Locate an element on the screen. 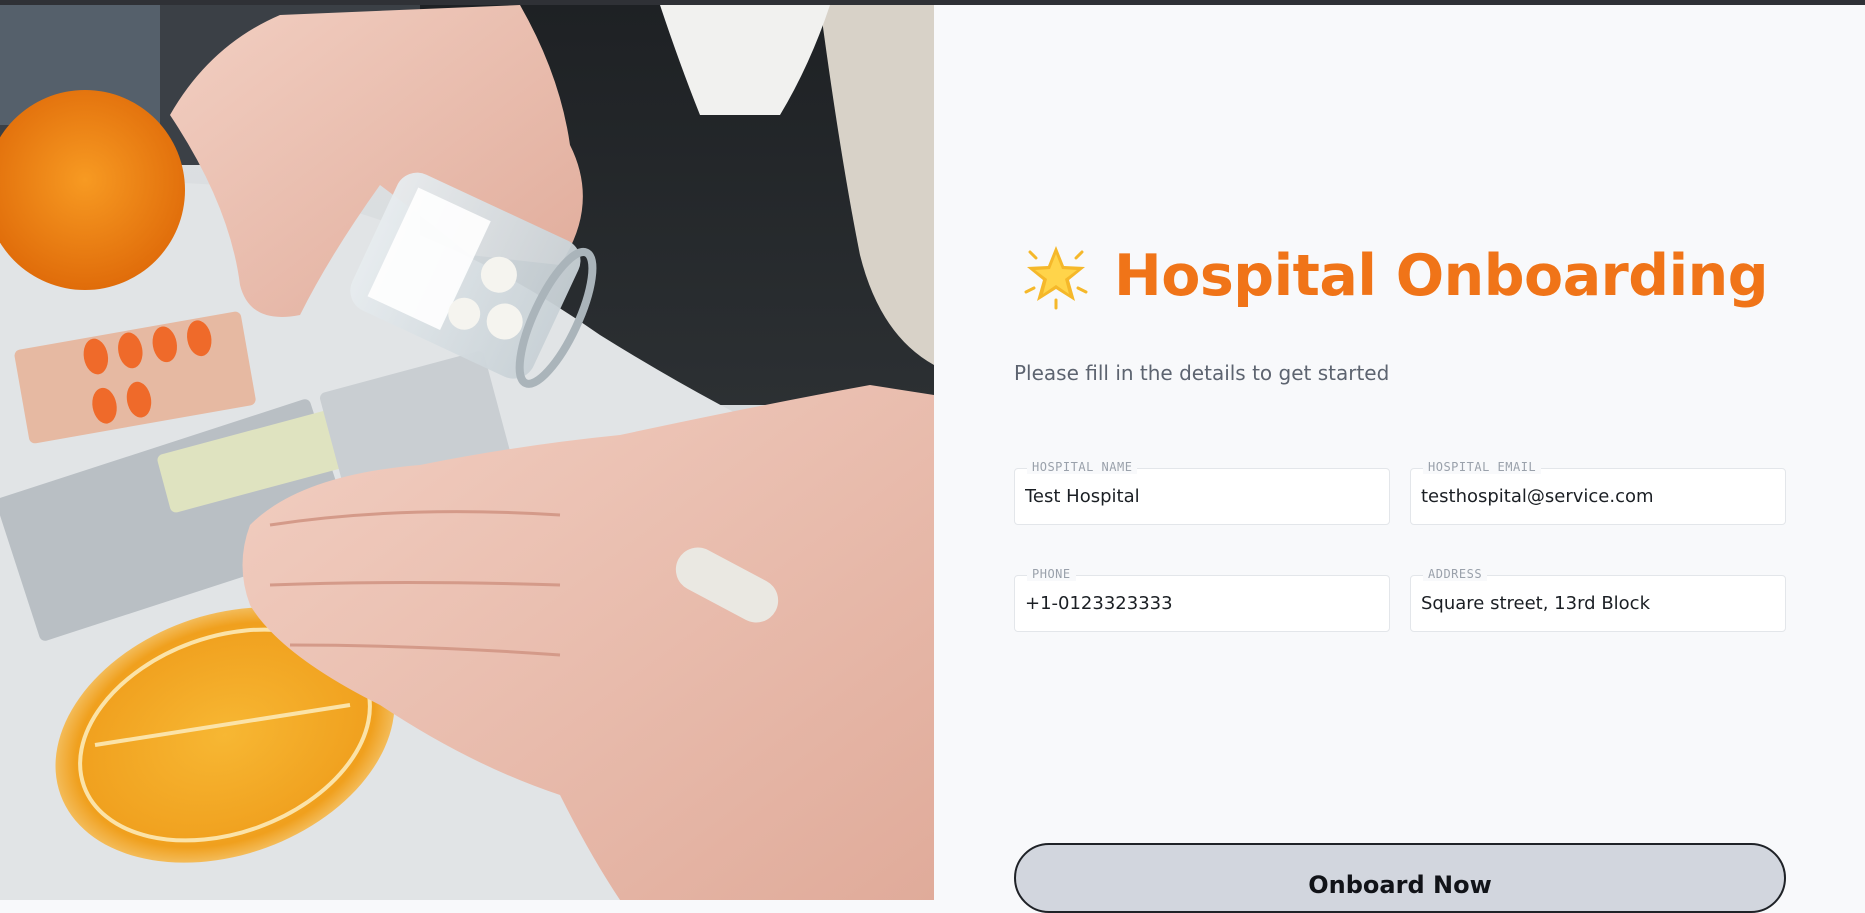 The image size is (1865, 913). phone-field: PHONE is located at coordinates (1202, 599).